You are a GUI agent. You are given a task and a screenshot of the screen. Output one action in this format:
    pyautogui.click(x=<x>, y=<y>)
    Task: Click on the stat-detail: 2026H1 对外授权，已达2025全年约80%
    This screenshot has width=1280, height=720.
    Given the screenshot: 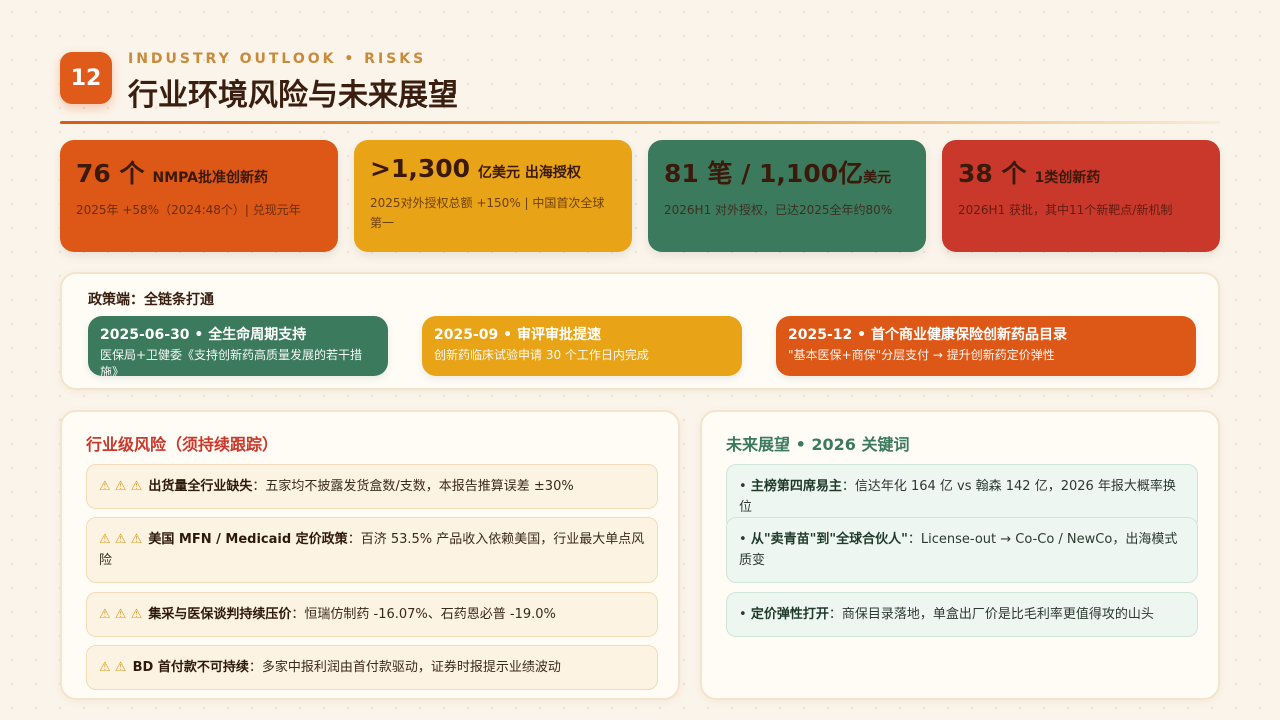 What is the action you would take?
    pyautogui.click(x=778, y=210)
    